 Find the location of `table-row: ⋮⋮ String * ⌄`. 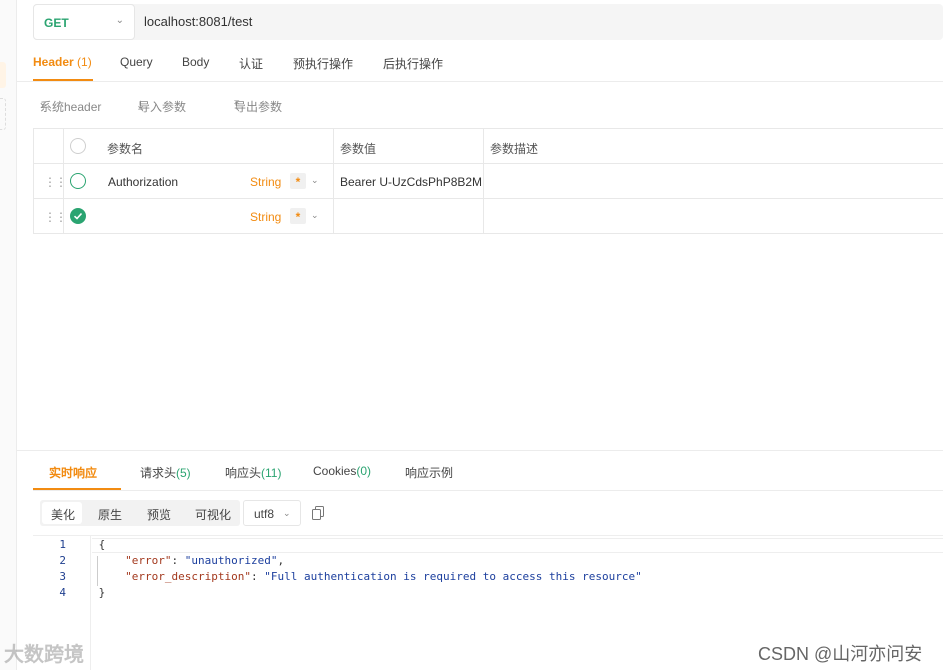

table-row: ⋮⋮ String * ⌄ is located at coordinates (488, 216).